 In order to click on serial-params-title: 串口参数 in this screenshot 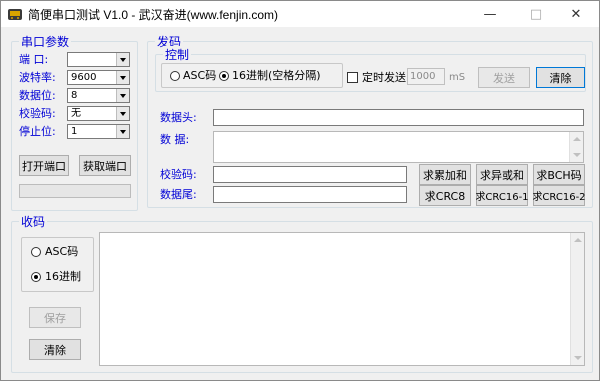, I will do `click(45, 41)`.